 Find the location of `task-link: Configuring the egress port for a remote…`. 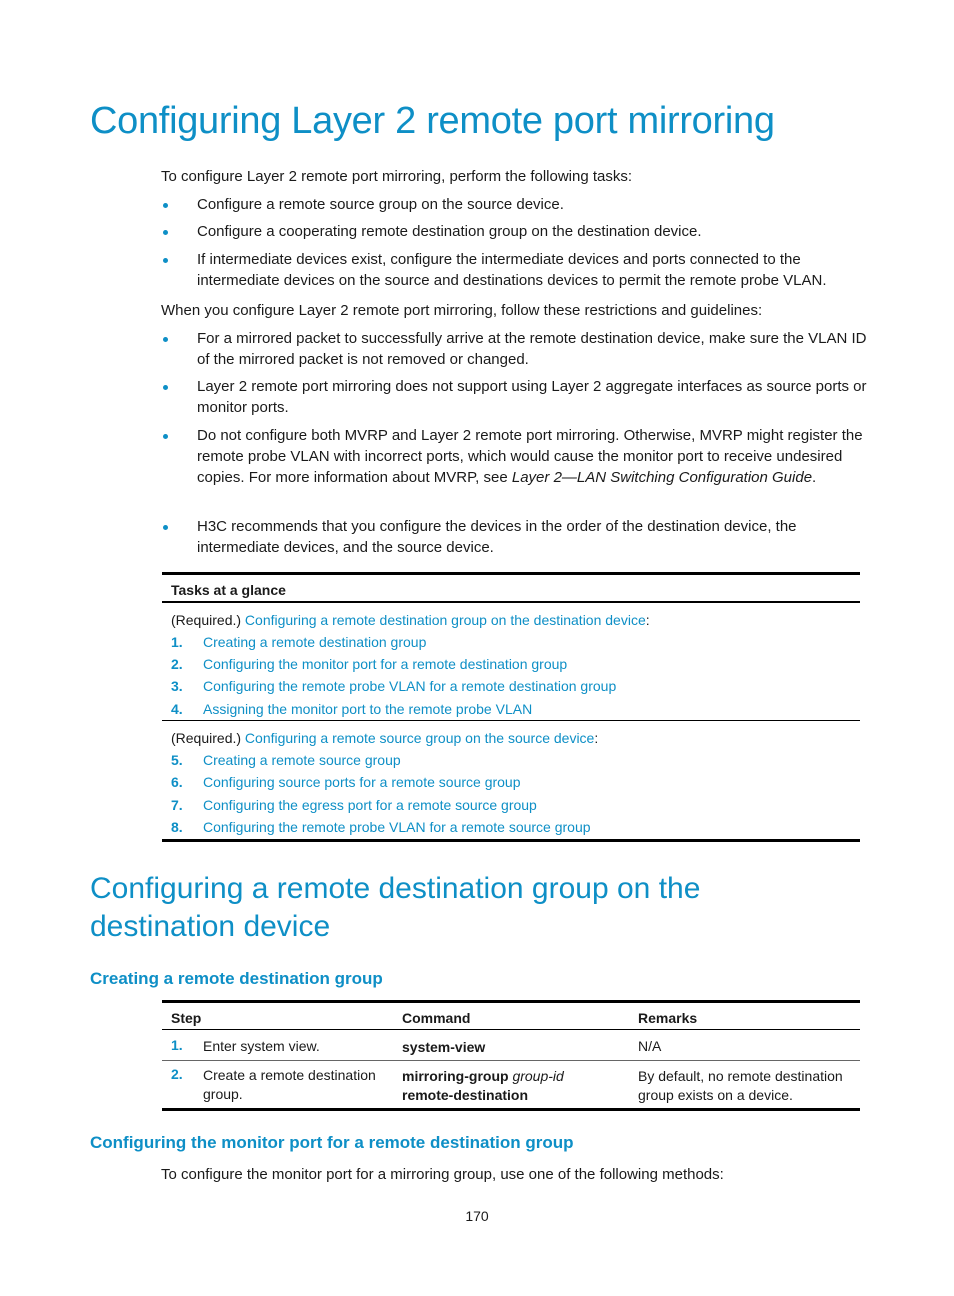

task-link: Configuring the egress port for a remote… is located at coordinates (370, 805).